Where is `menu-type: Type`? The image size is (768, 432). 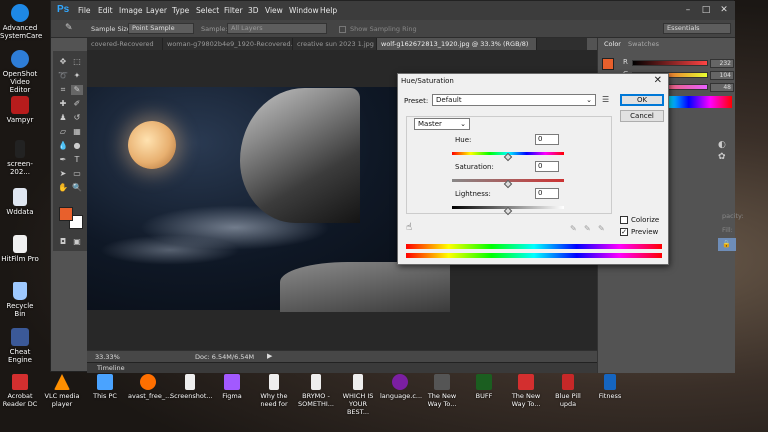
menu-type: Type is located at coordinates (180, 10).